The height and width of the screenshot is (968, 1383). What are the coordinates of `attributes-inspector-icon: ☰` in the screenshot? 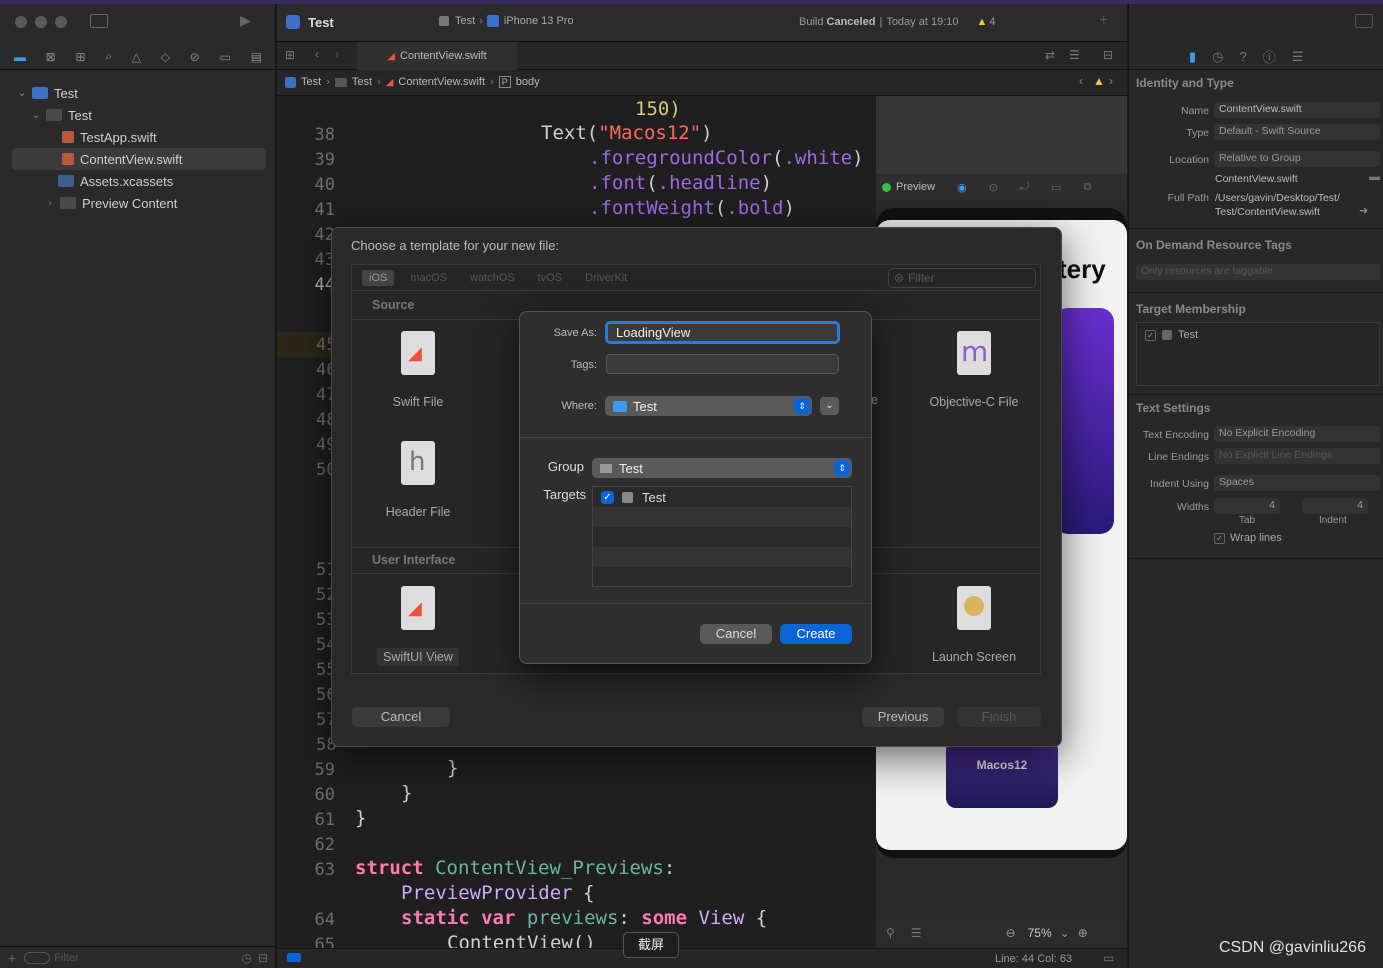 It's located at (1298, 57).